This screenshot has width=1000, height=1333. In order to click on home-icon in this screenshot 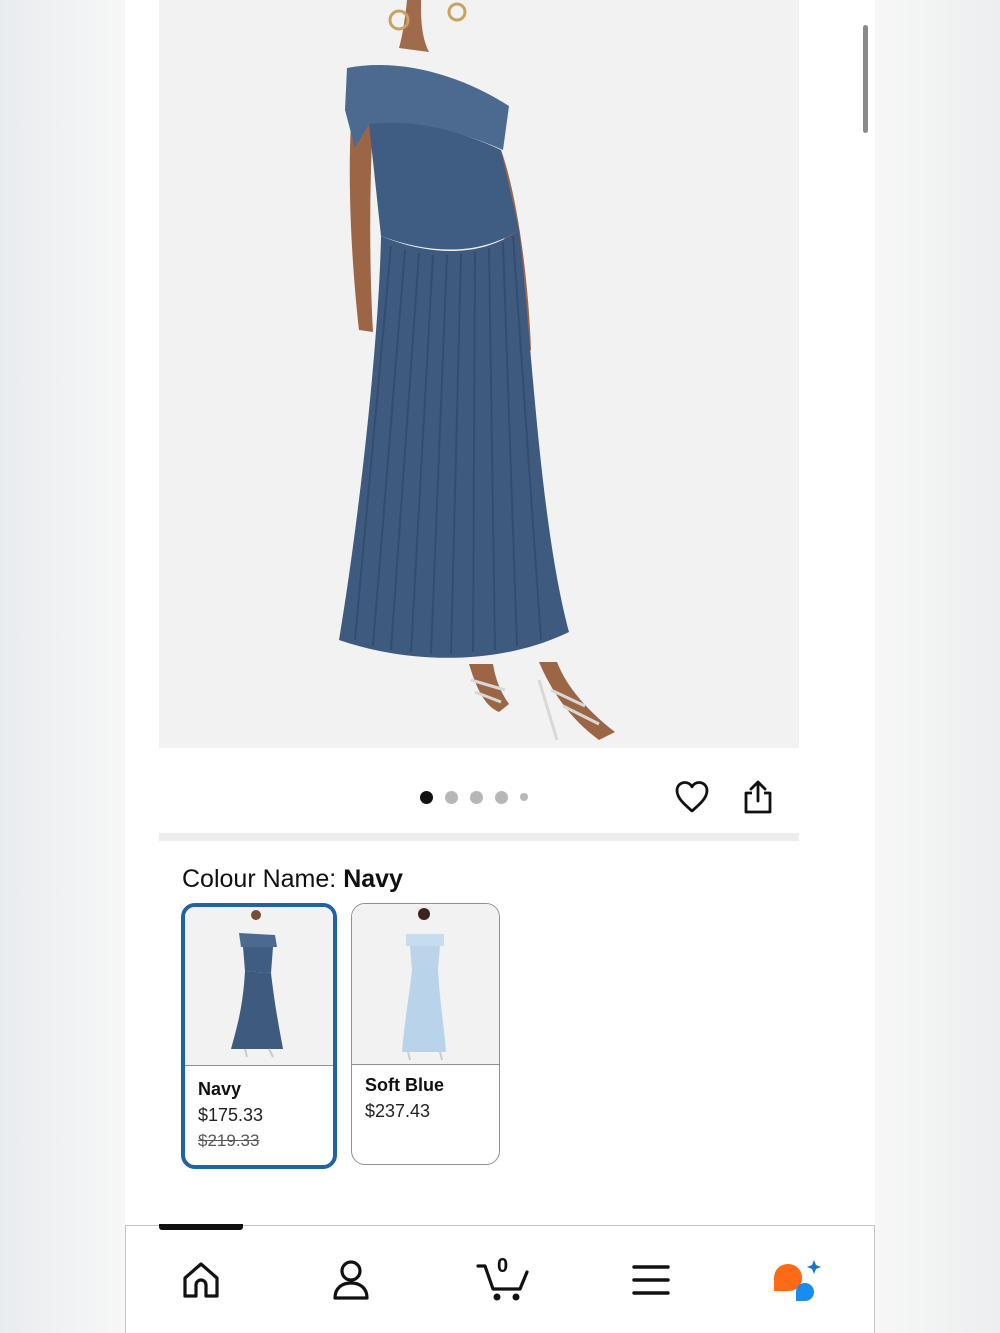, I will do `click(201, 1280)`.